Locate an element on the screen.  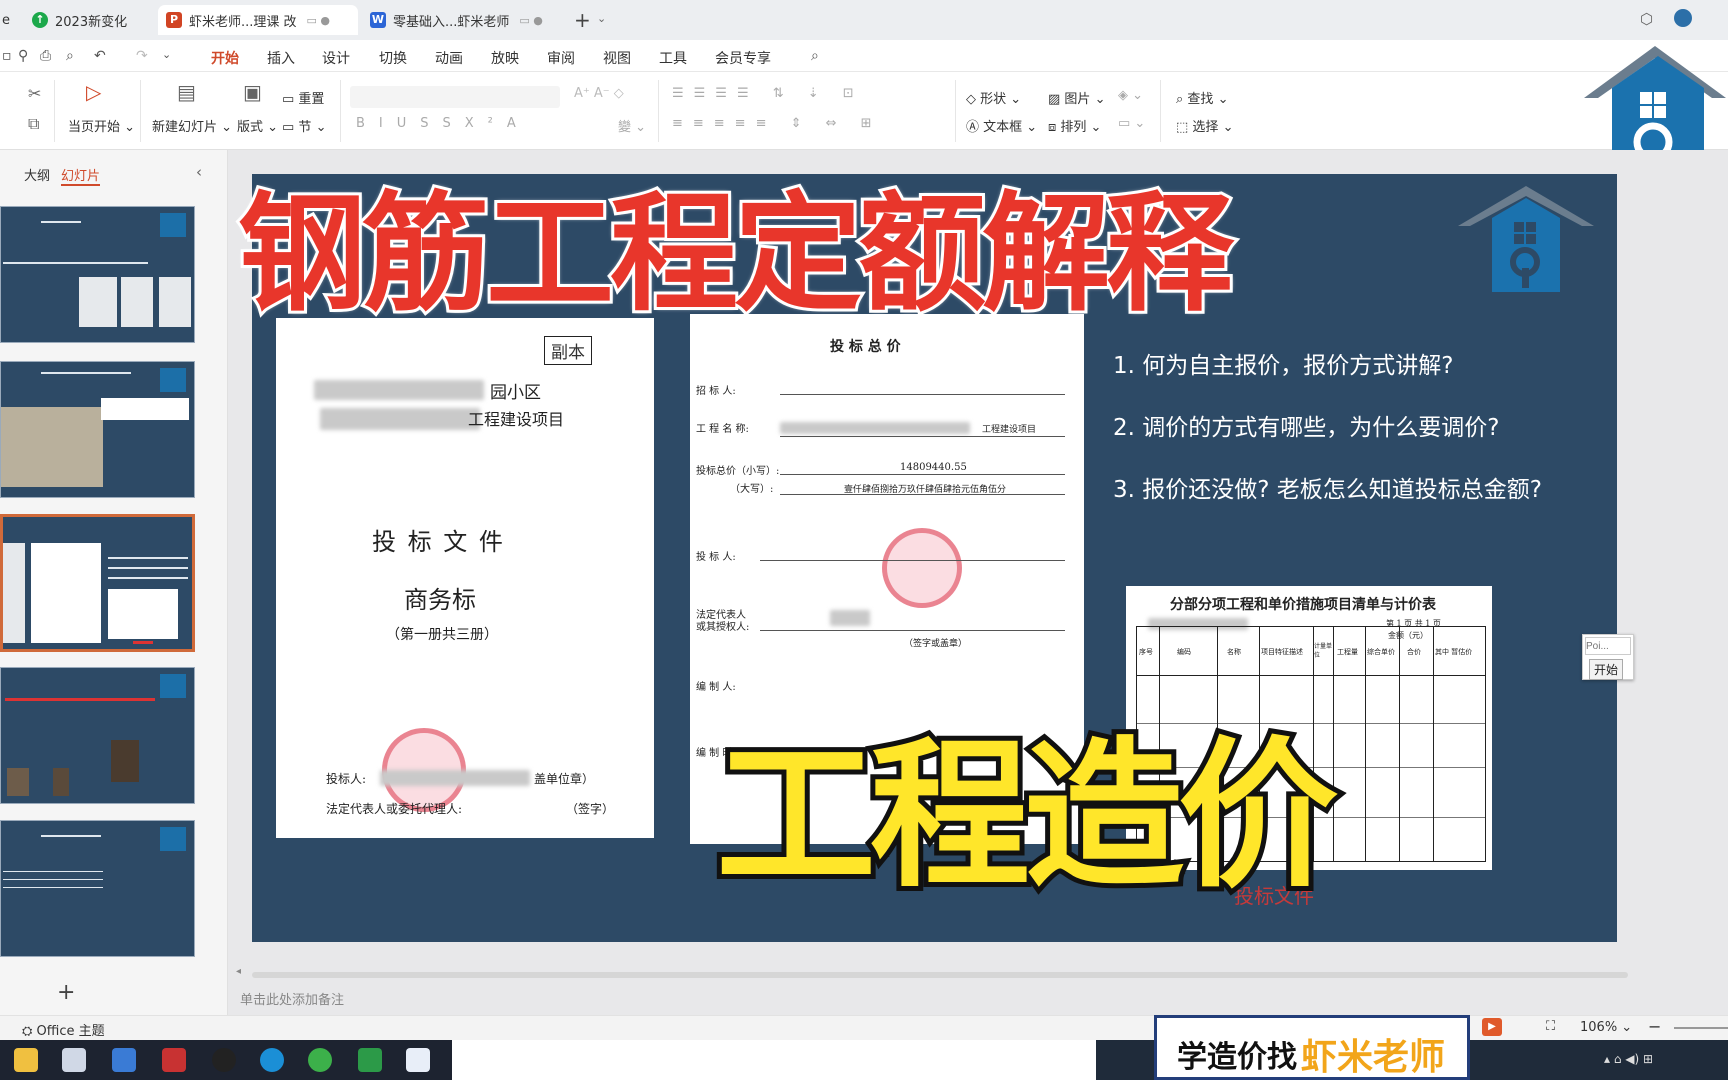
menu-view: 视图 is located at coordinates (617, 58).